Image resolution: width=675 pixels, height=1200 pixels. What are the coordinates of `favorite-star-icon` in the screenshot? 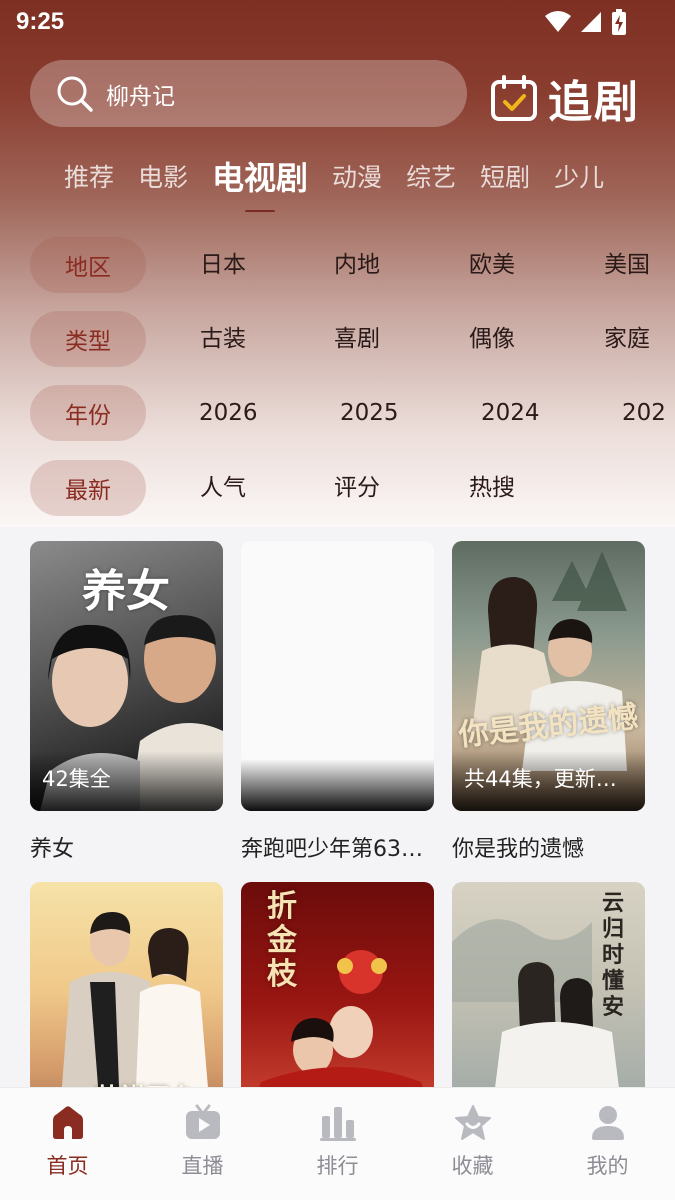 It's located at (472, 1122).